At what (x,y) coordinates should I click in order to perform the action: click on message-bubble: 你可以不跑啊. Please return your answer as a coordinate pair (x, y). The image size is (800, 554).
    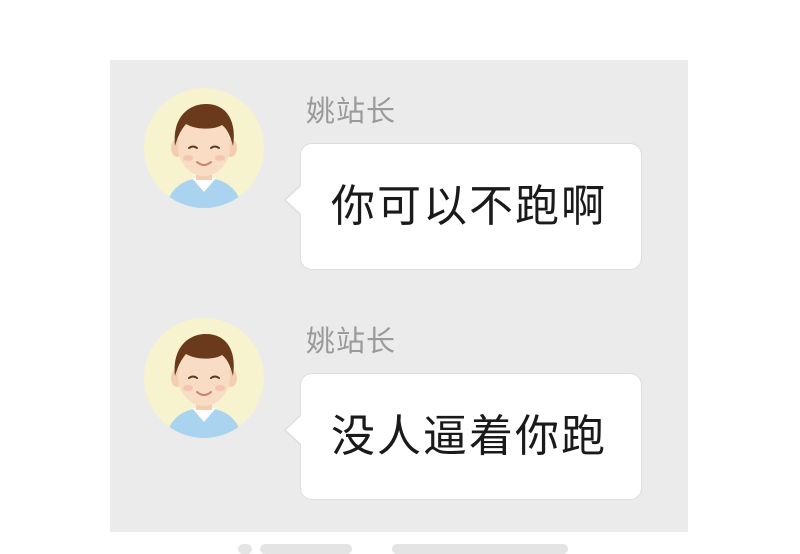
    Looking at the image, I should click on (463, 206).